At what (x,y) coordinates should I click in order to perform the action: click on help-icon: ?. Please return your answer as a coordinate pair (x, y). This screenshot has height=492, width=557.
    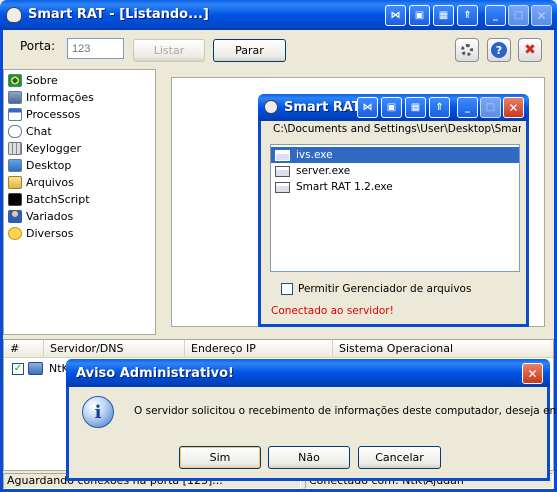
    Looking at the image, I should click on (499, 50).